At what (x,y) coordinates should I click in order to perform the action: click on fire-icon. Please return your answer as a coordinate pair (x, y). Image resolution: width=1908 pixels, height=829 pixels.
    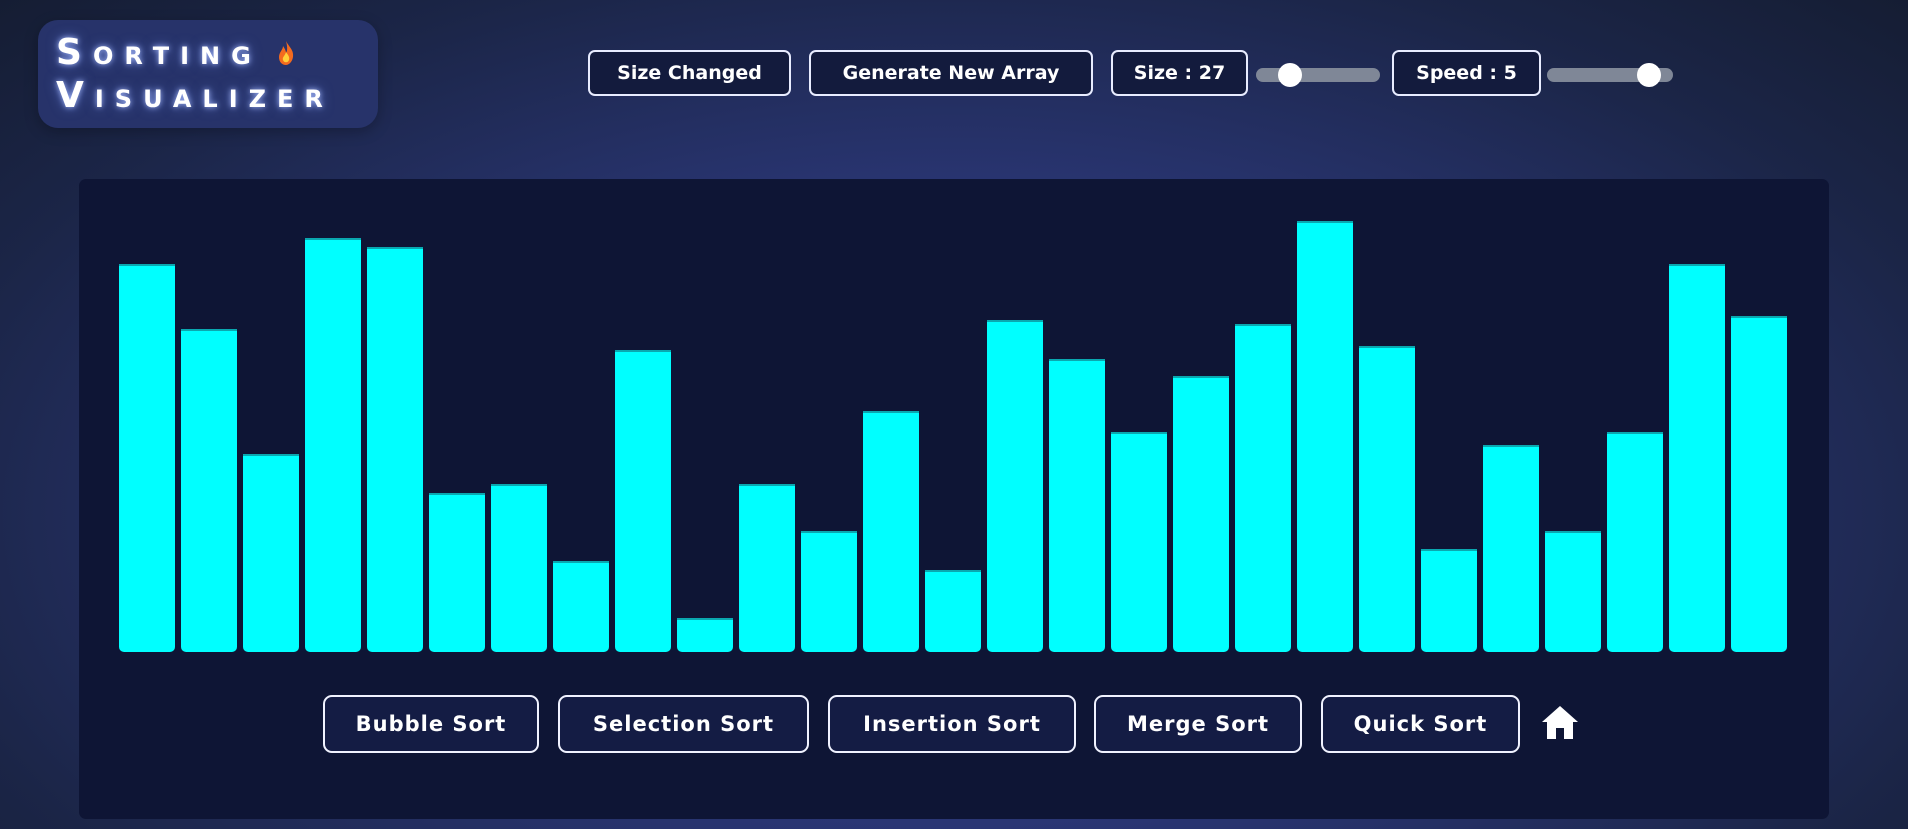
    Looking at the image, I should click on (286, 53).